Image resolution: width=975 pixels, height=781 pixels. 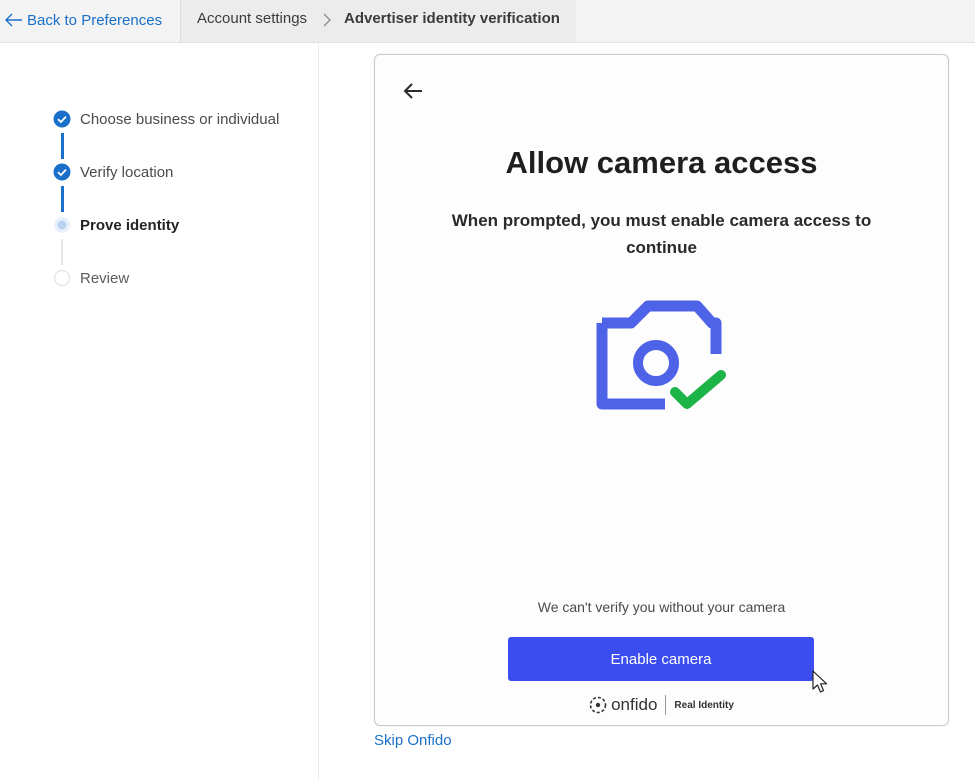 What do you see at coordinates (95, 20) in the screenshot?
I see `back-to-preferences-label: Back to Preferences` at bounding box center [95, 20].